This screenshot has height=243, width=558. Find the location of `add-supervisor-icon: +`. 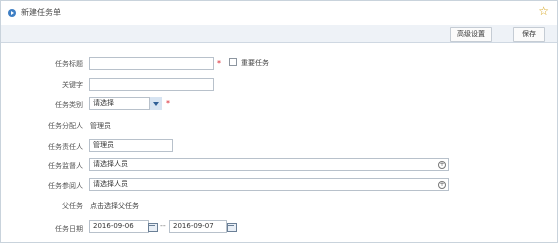

add-supervisor-icon: + is located at coordinates (442, 165).